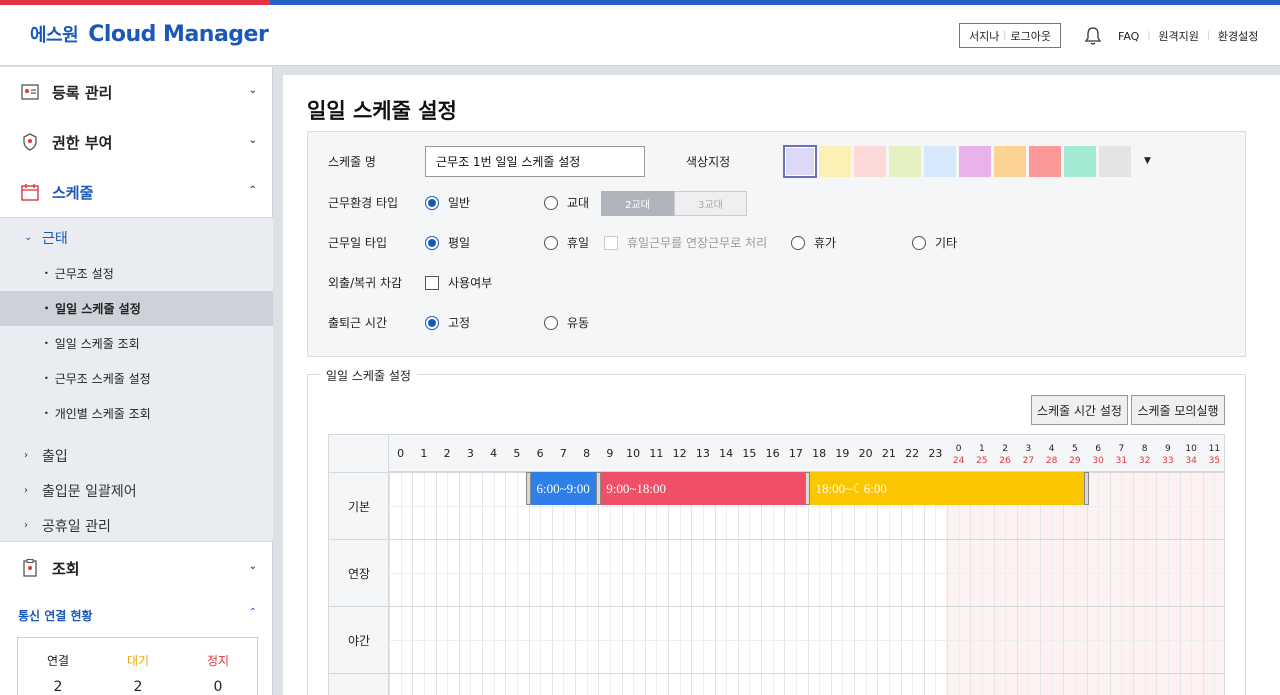 The height and width of the screenshot is (695, 1280). What do you see at coordinates (566, 202) in the screenshot?
I see `work-env-shift-radio: 교대` at bounding box center [566, 202].